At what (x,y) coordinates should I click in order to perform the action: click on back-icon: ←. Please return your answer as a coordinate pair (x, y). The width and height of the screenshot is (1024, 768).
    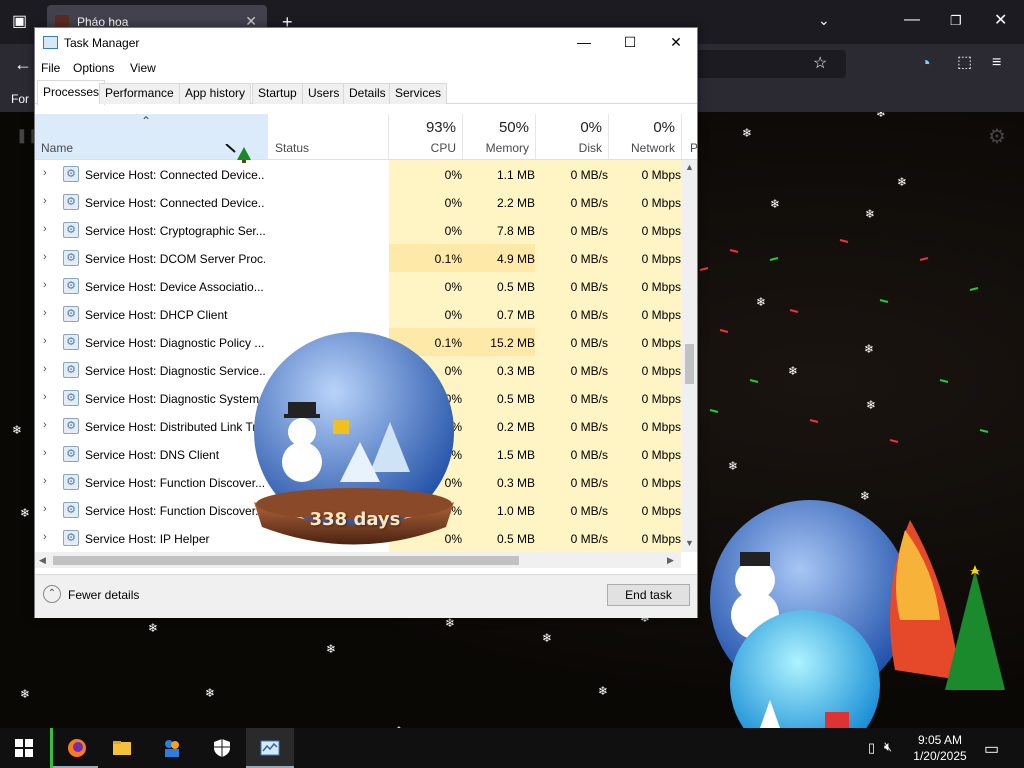
    Looking at the image, I should click on (23, 64).